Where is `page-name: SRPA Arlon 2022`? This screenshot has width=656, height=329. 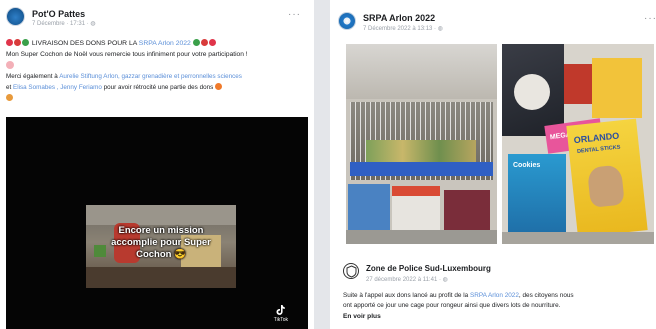 page-name: SRPA Arlon 2022 is located at coordinates (399, 18).